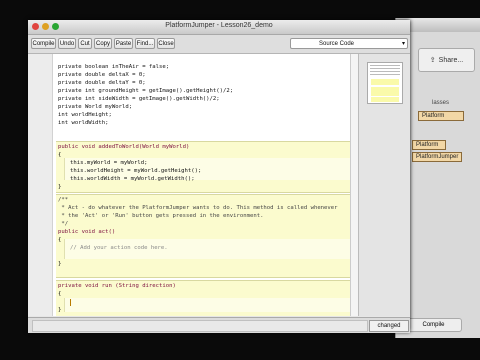 This screenshot has width=480, height=360. What do you see at coordinates (63, 200) in the screenshot?
I see `doc-comment-line: /**` at bounding box center [63, 200].